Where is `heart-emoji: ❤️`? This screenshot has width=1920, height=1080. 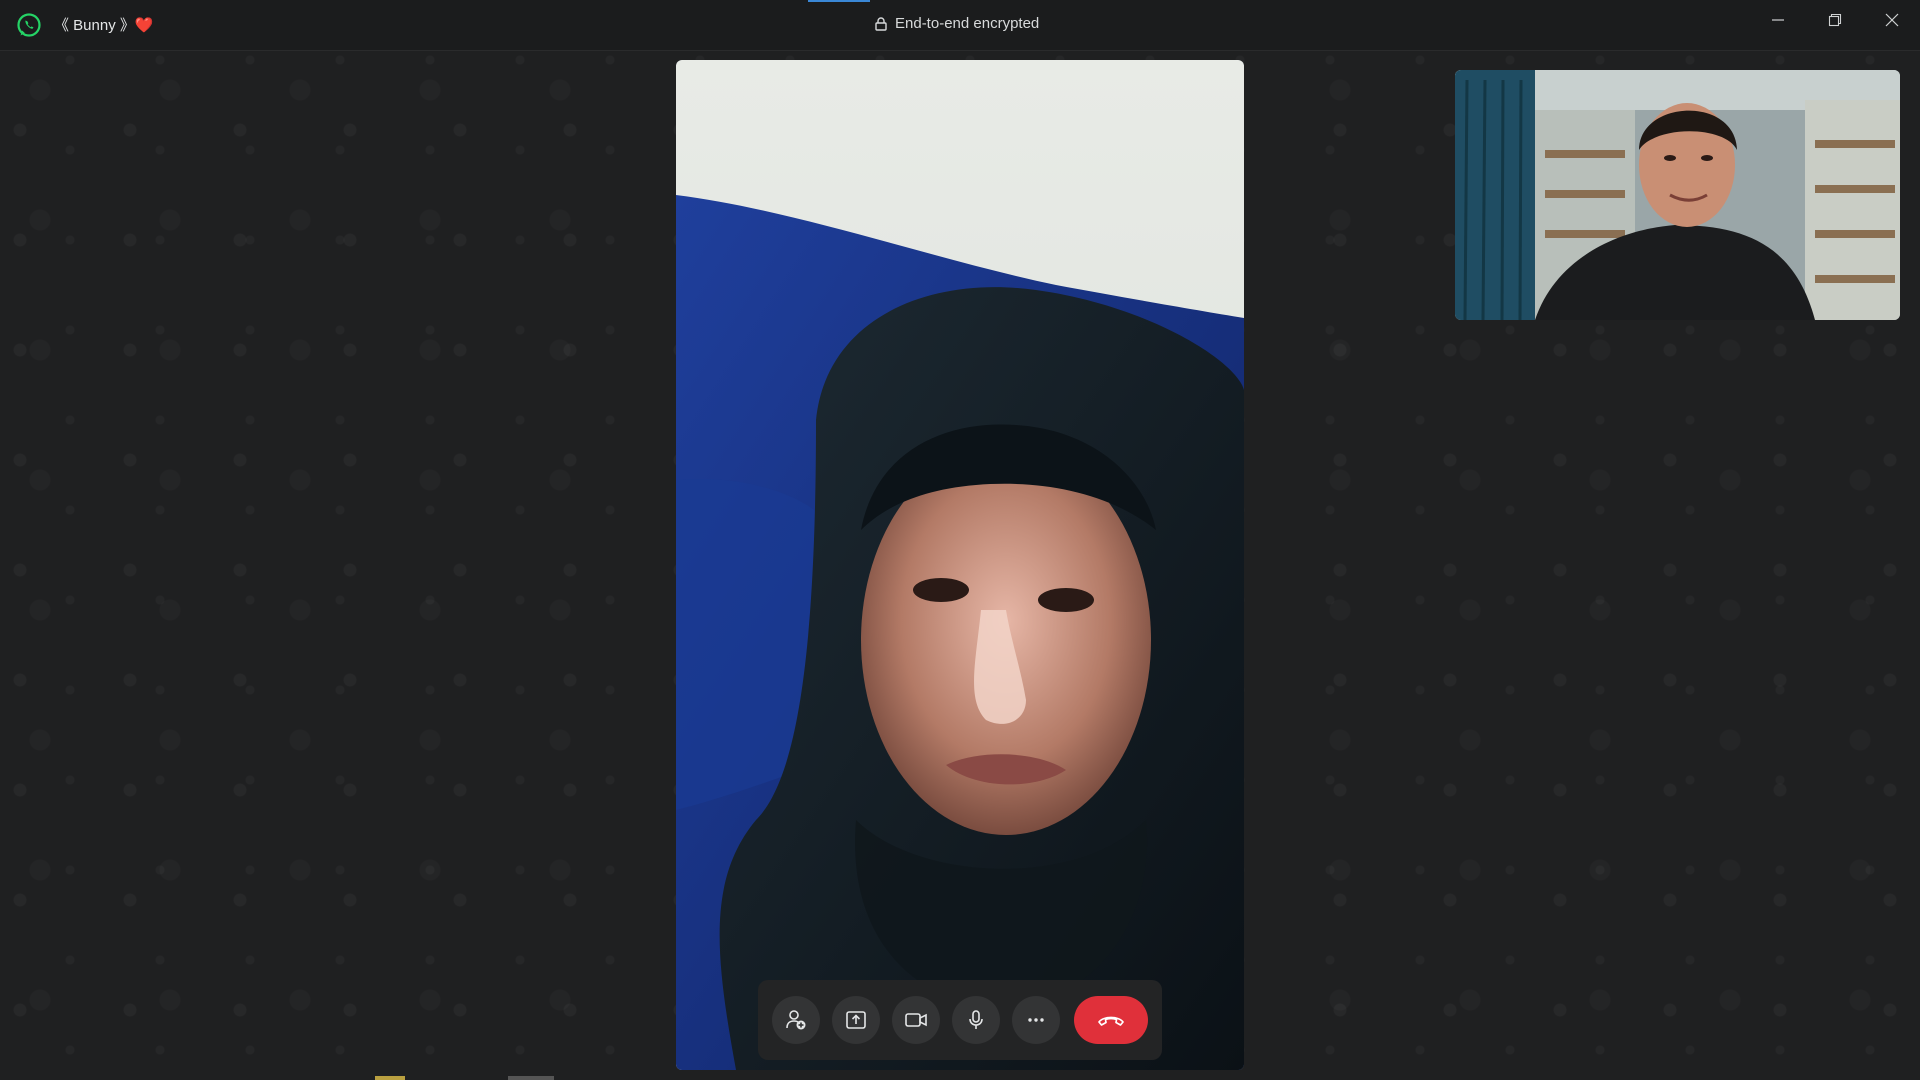
heart-emoji: ❤️ is located at coordinates (144, 25).